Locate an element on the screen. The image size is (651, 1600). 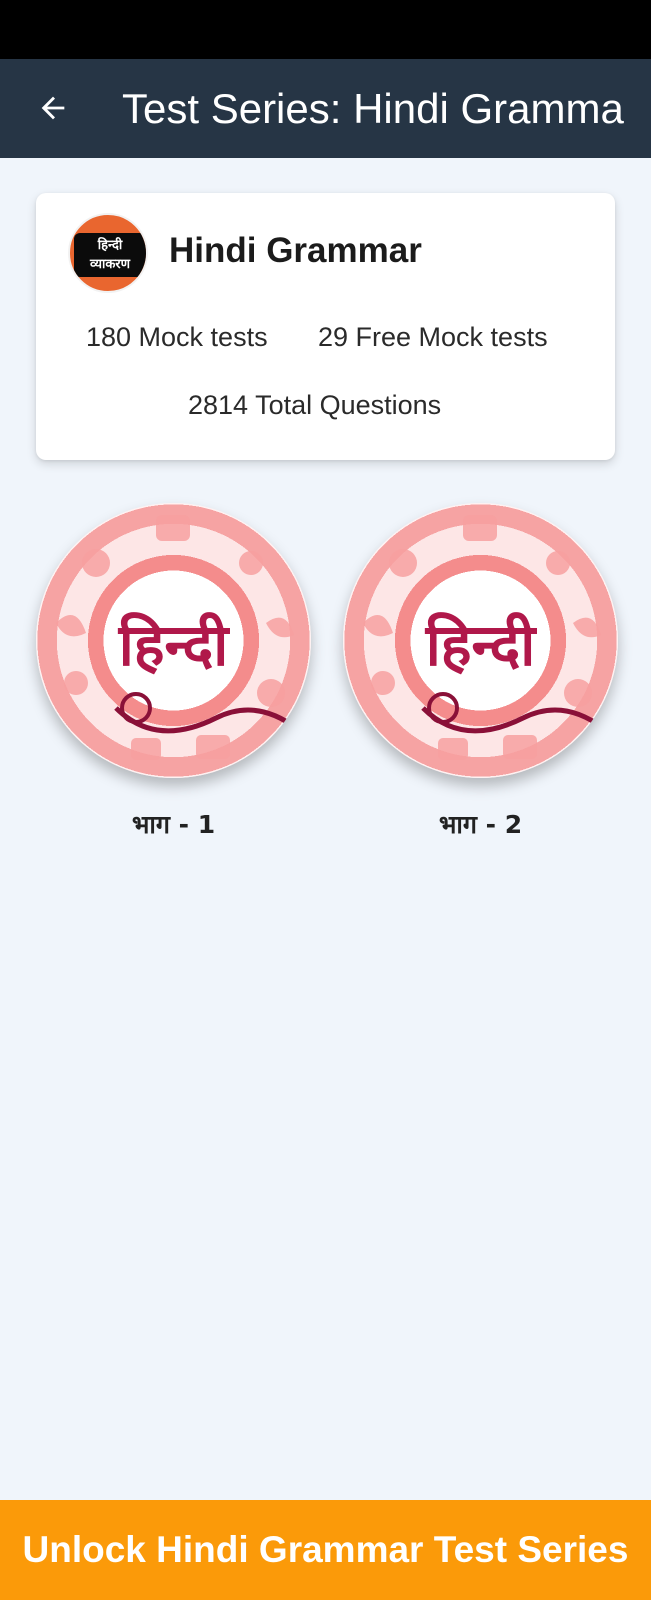
course-logo: हिन्दी व्याकरण is located at coordinates (108, 253).